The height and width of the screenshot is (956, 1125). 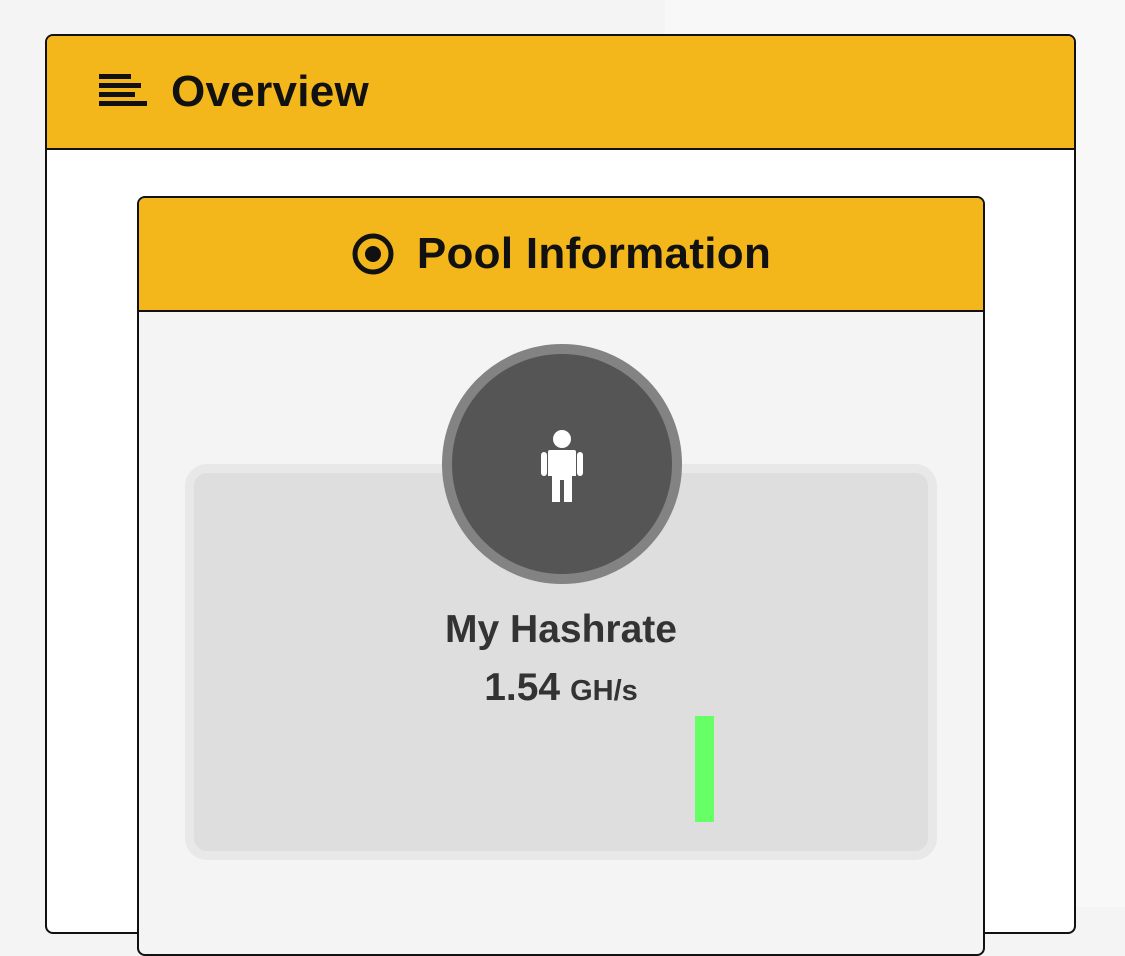 I want to click on hashrate-sparkline, so click(x=705, y=769).